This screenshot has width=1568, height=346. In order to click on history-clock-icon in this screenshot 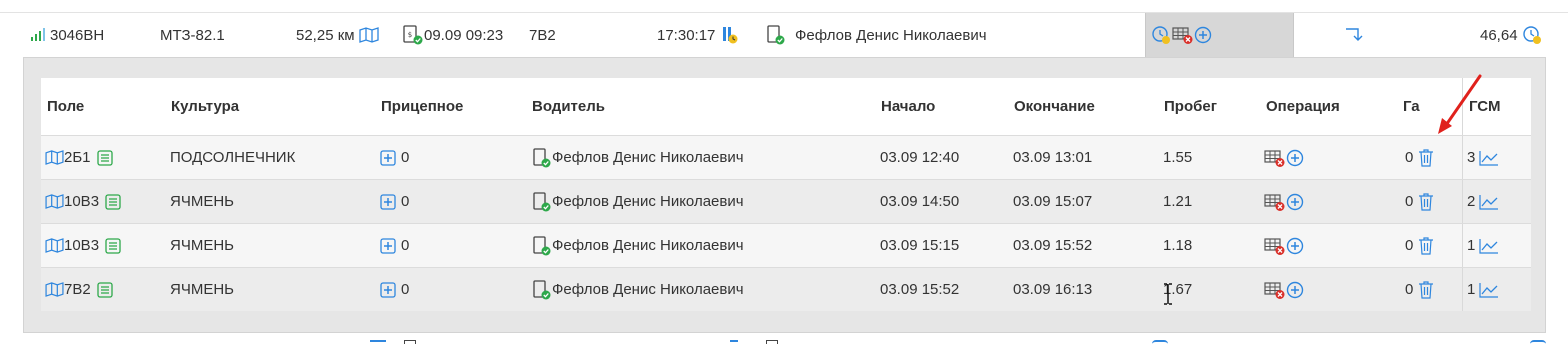, I will do `click(1161, 35)`.